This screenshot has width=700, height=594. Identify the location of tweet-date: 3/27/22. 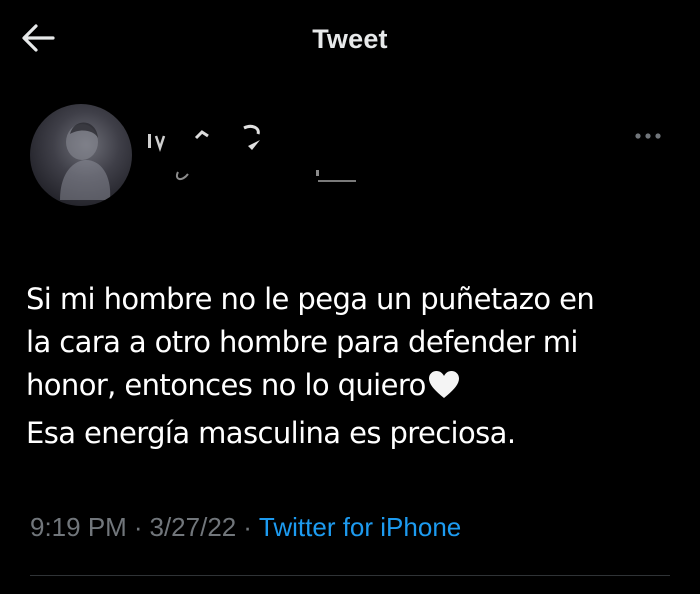
(193, 527).